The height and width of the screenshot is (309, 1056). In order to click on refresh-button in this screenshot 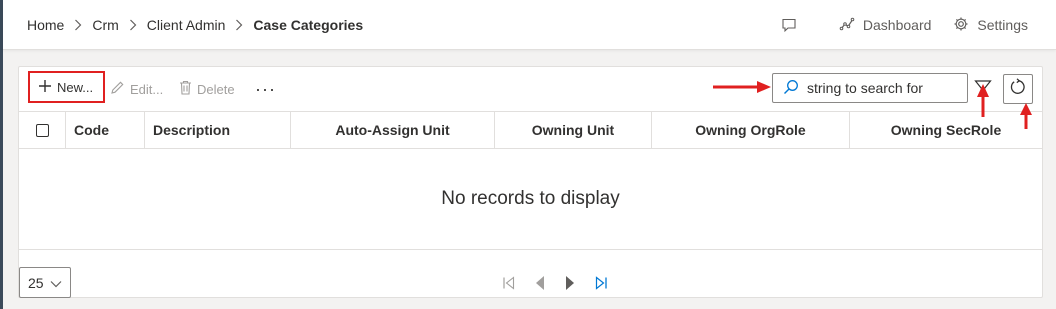, I will do `click(1018, 89)`.